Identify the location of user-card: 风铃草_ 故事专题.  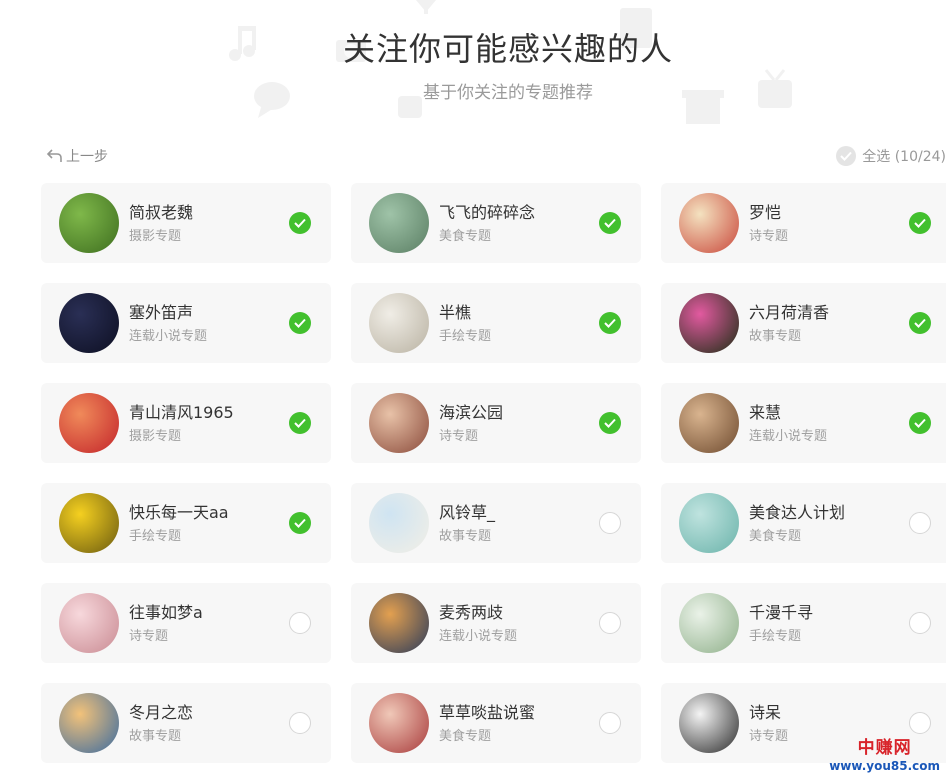
(496, 523).